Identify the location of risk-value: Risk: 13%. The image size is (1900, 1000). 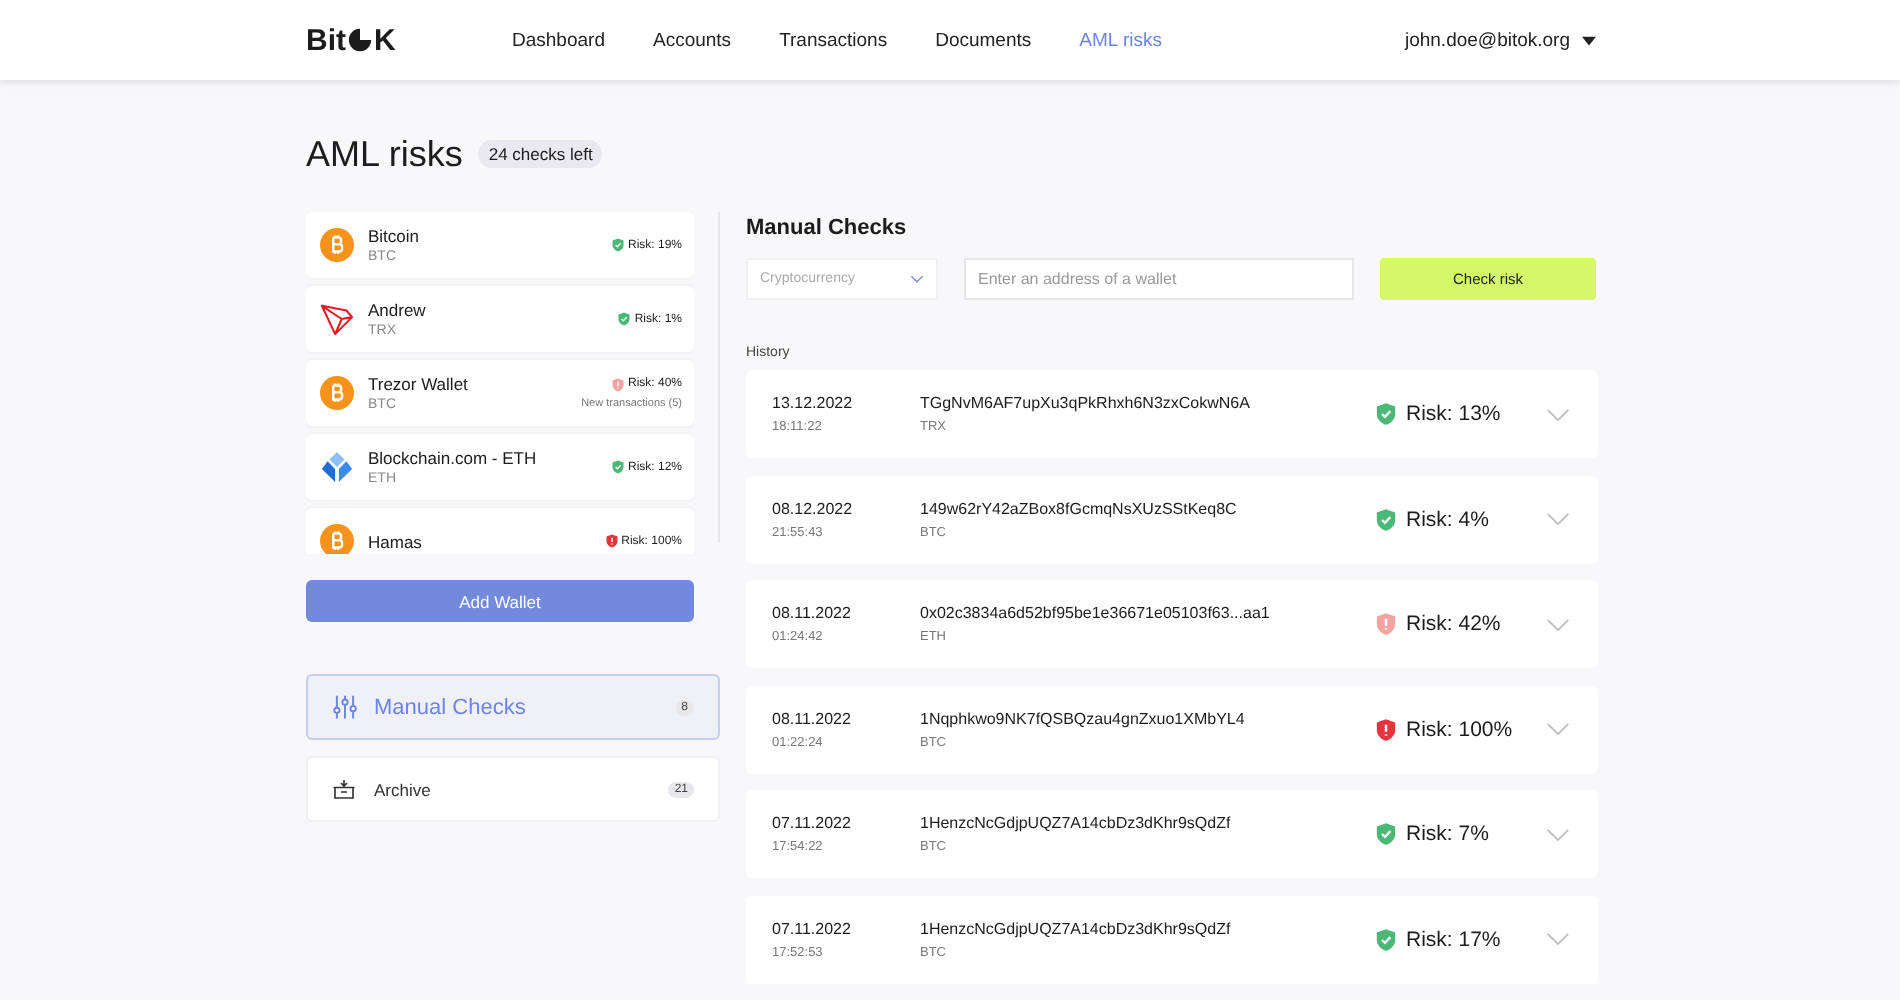
(1453, 414).